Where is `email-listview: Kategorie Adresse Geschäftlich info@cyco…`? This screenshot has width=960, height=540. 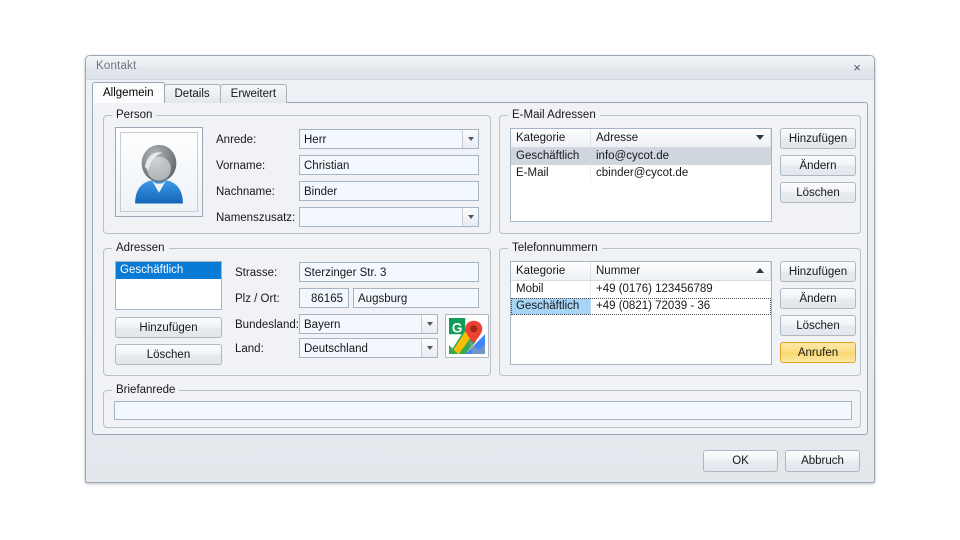 email-listview: Kategorie Adresse Geschäftlich info@cyco… is located at coordinates (641, 175).